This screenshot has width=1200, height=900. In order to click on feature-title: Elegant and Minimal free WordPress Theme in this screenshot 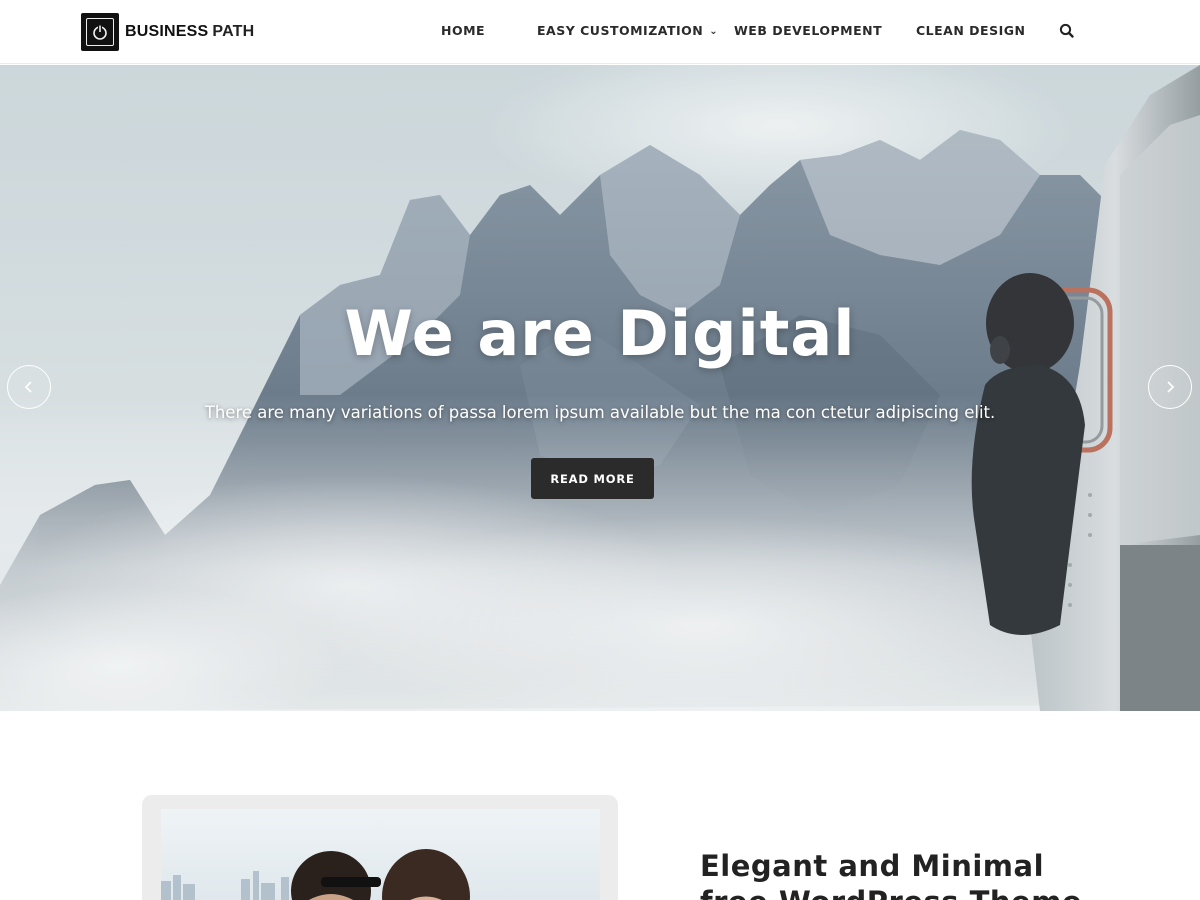, I will do `click(891, 874)`.